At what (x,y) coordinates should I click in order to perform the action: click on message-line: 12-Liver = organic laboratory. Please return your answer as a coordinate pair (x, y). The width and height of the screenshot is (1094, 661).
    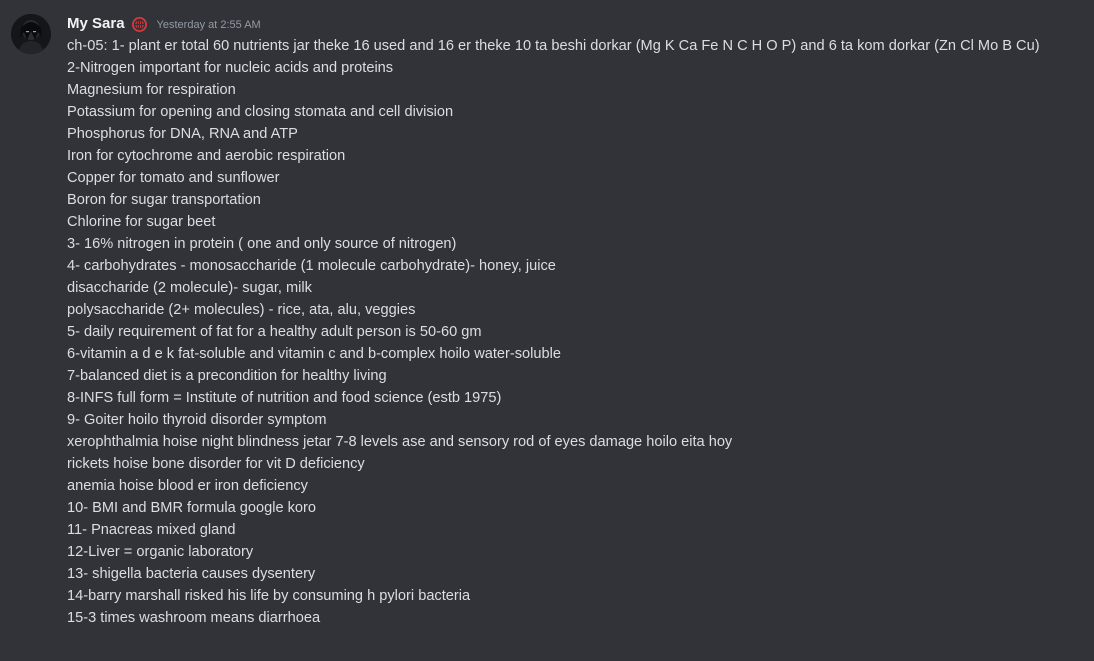
    Looking at the image, I should click on (160, 552).